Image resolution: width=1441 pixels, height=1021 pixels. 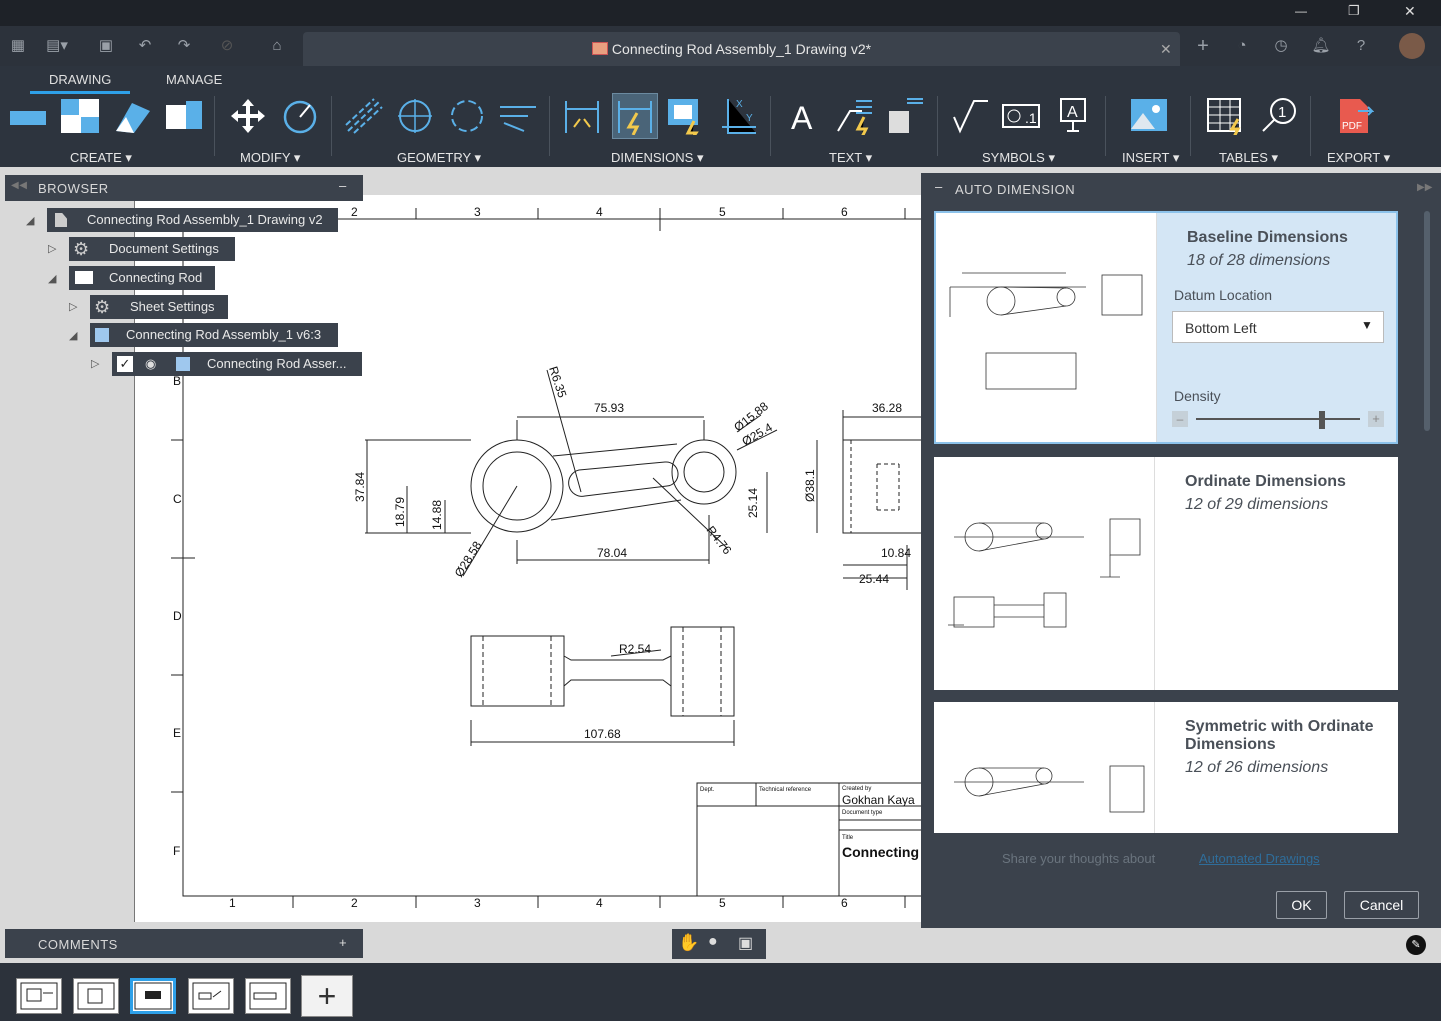 I want to click on redo-icon: ↷, so click(x=184, y=46).